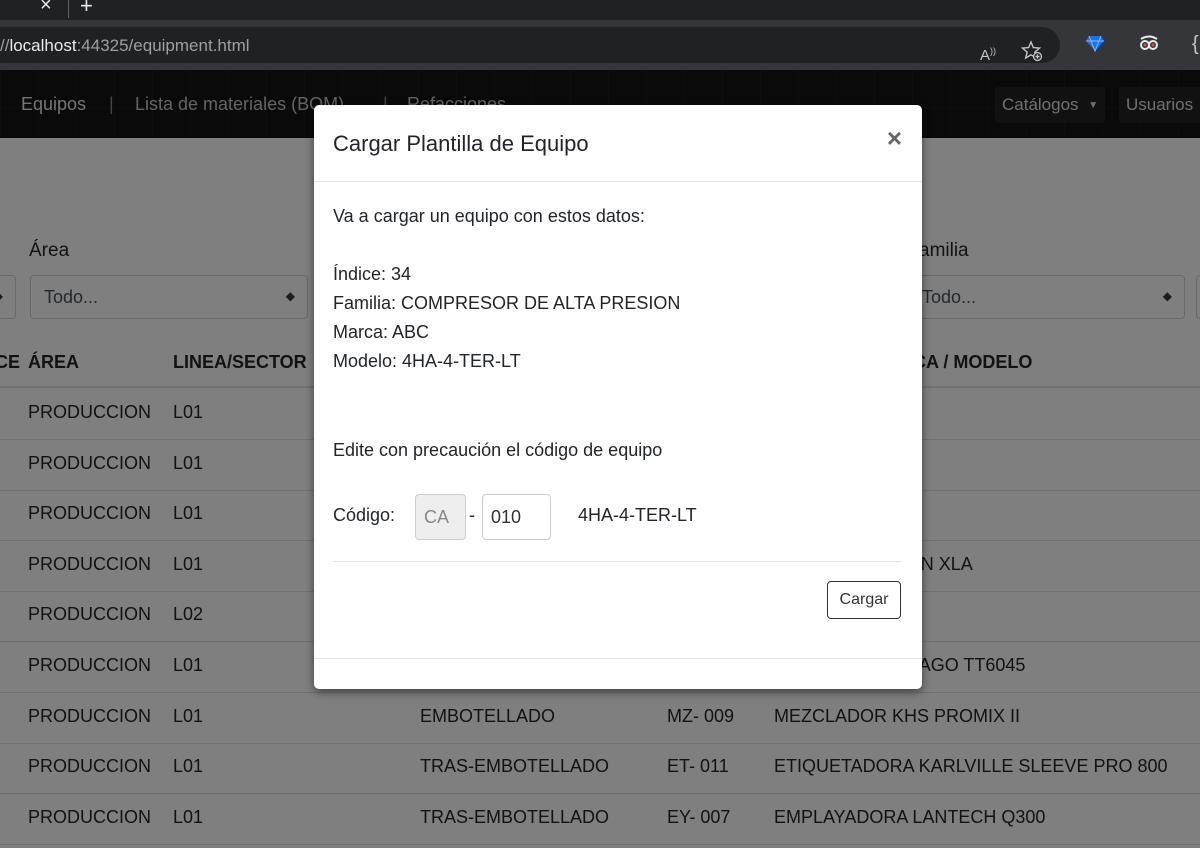  What do you see at coordinates (461, 143) in the screenshot?
I see `modal-title: Cargar Plantilla de Equipo` at bounding box center [461, 143].